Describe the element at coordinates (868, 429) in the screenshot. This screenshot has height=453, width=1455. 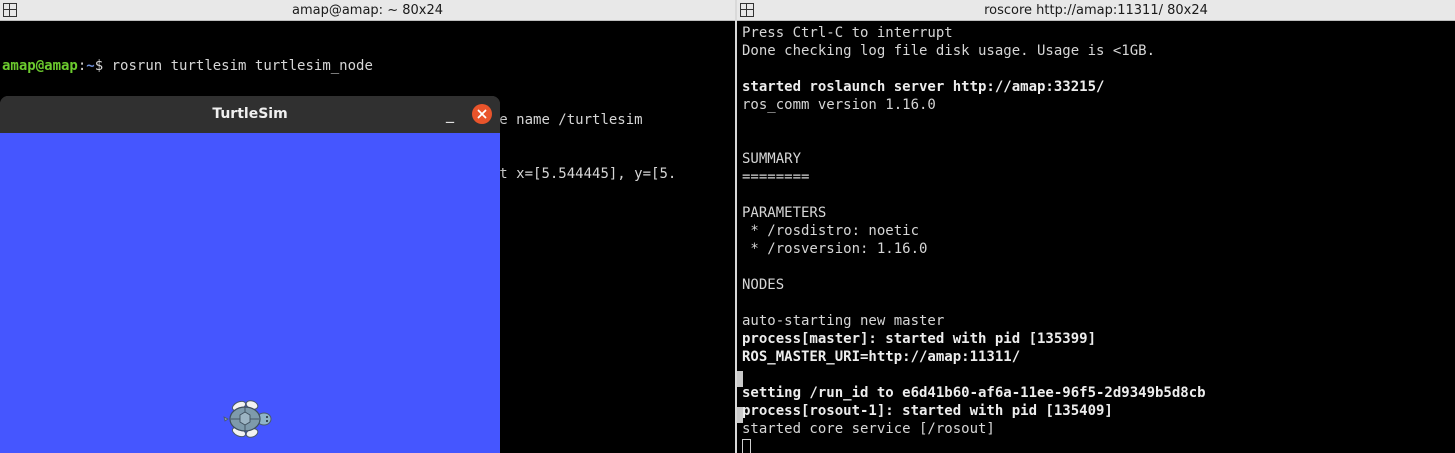
I see `log-line: started core service [/rosout]` at that location.